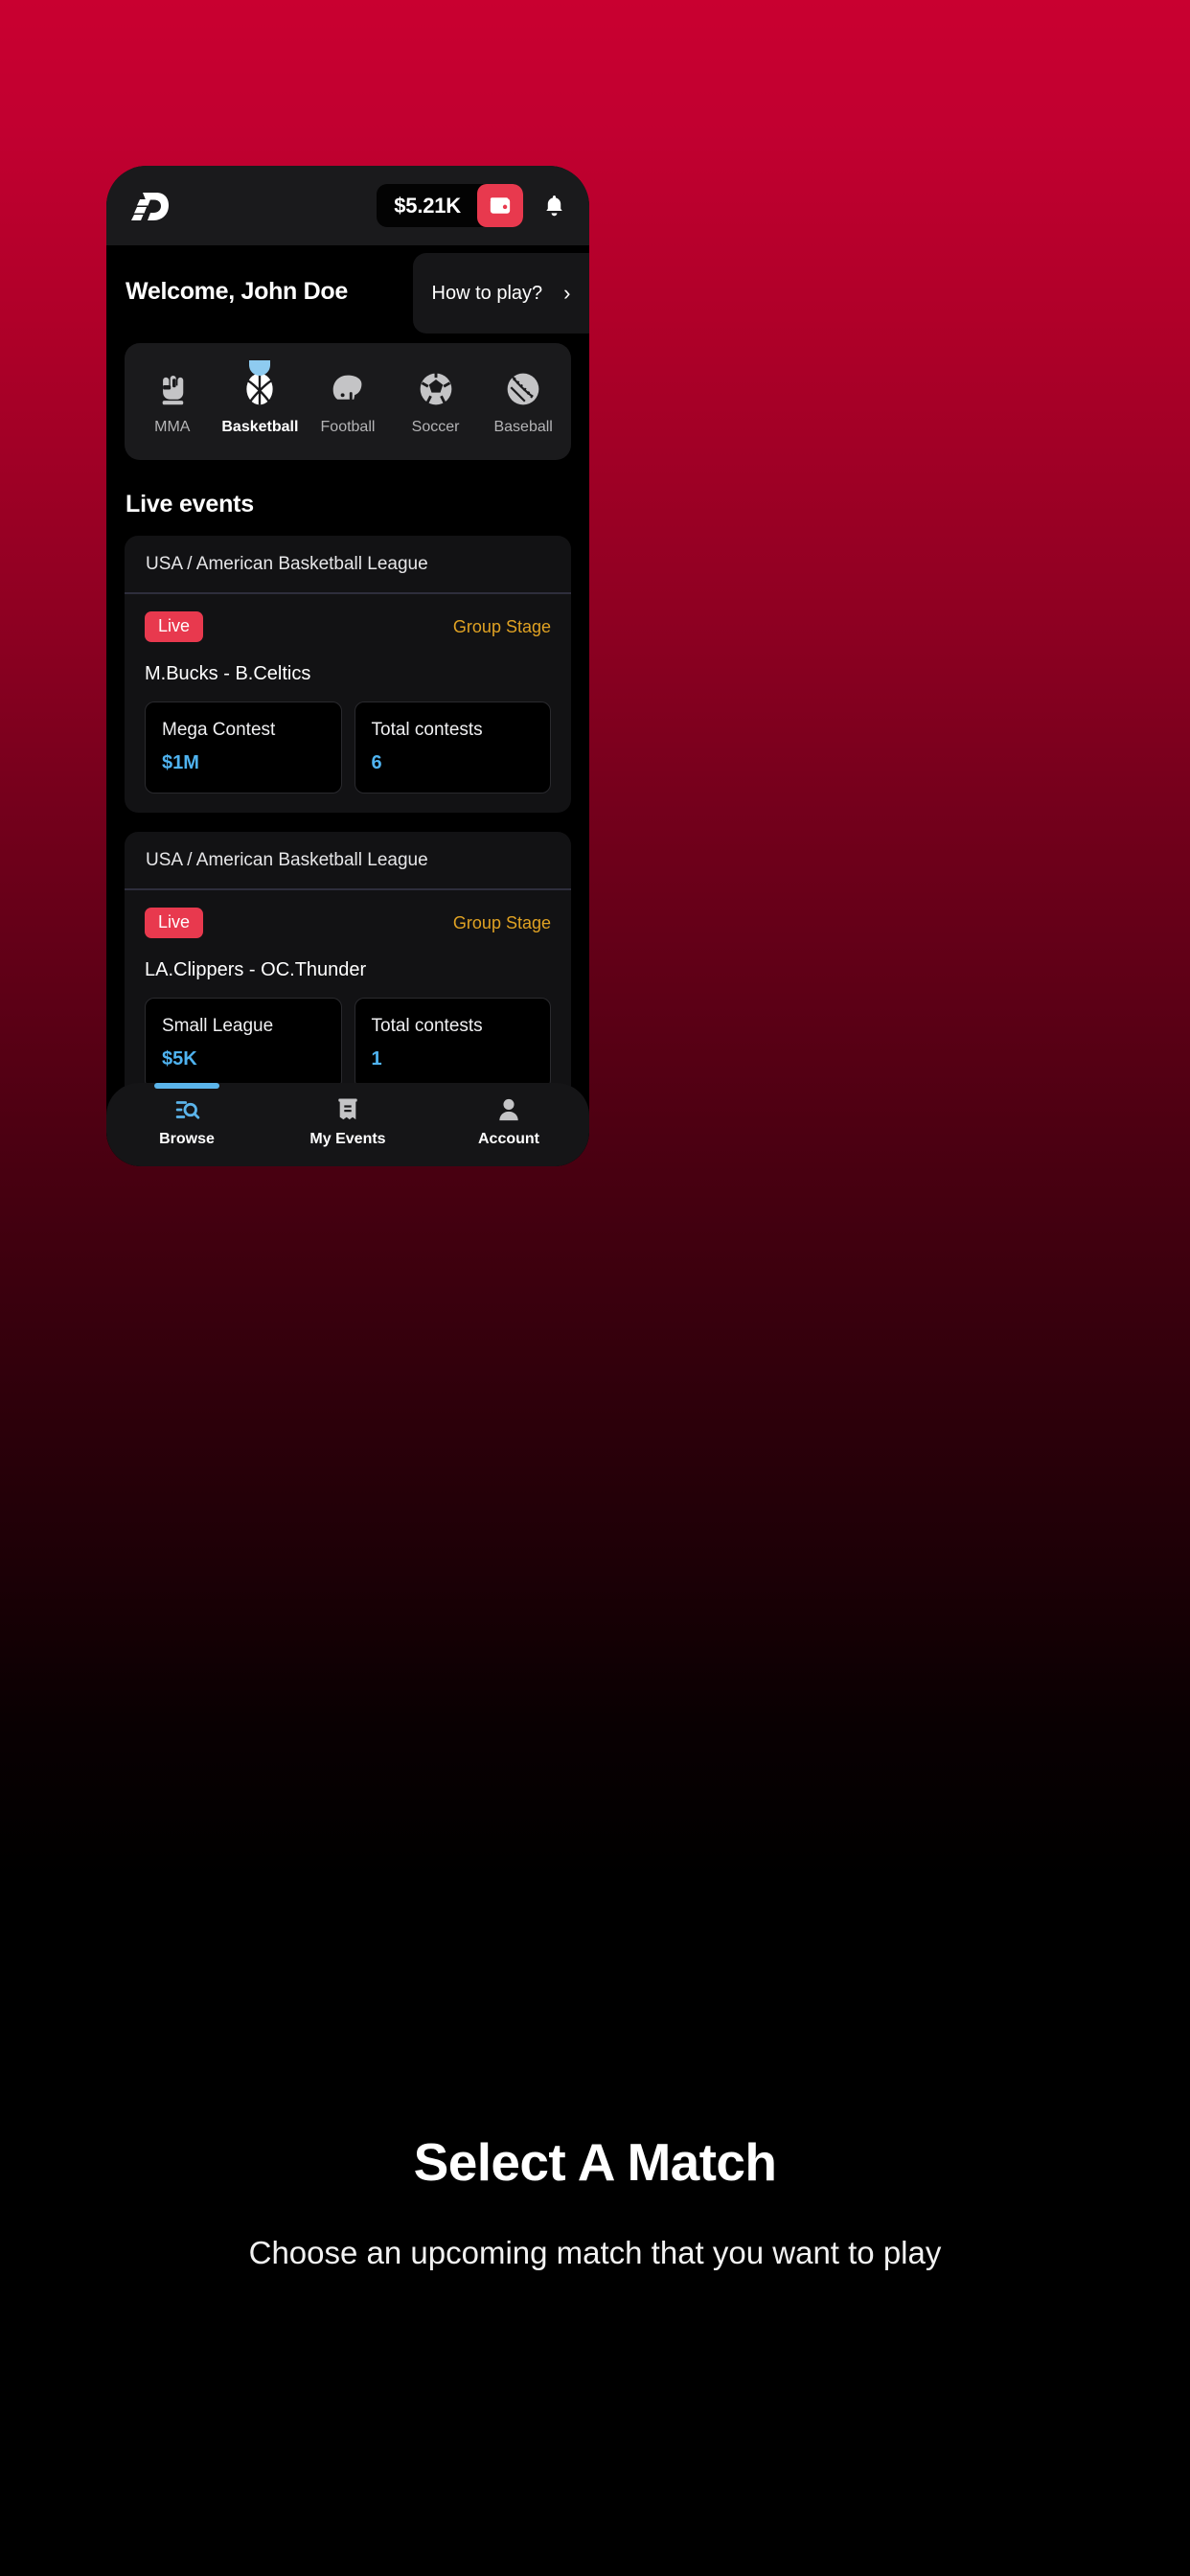 The height and width of the screenshot is (2576, 1190). Describe the element at coordinates (260, 426) in the screenshot. I see `sport-label: Basketball` at that location.